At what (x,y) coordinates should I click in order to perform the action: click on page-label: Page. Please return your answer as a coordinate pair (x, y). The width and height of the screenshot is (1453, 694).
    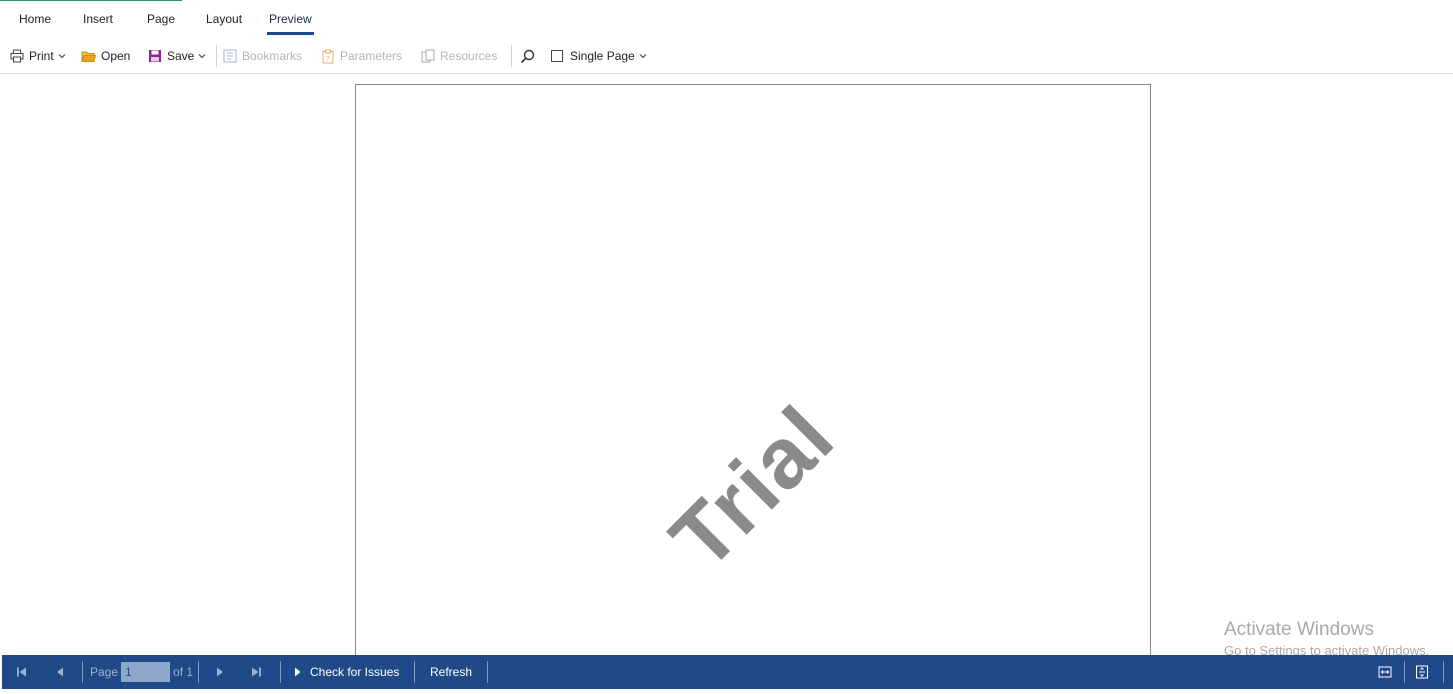
    Looking at the image, I should click on (104, 672).